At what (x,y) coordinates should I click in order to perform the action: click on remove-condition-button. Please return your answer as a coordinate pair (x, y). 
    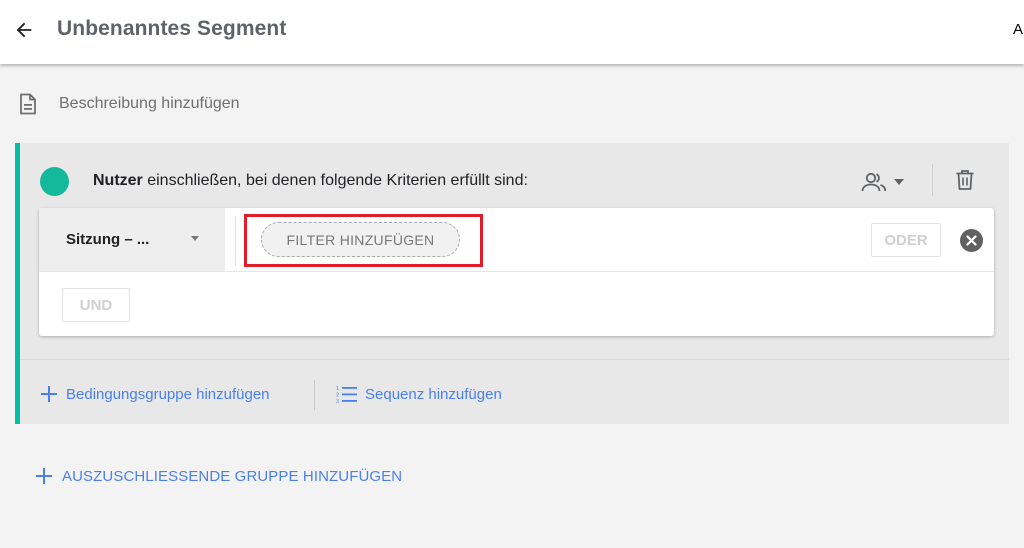
    Looking at the image, I should click on (971, 240).